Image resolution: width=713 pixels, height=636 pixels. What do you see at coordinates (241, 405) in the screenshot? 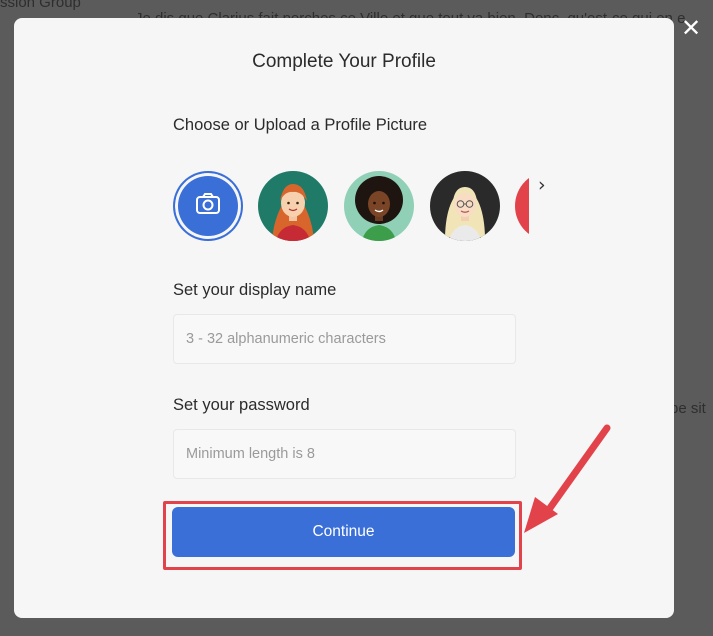
I see `password-label: Set your password` at bounding box center [241, 405].